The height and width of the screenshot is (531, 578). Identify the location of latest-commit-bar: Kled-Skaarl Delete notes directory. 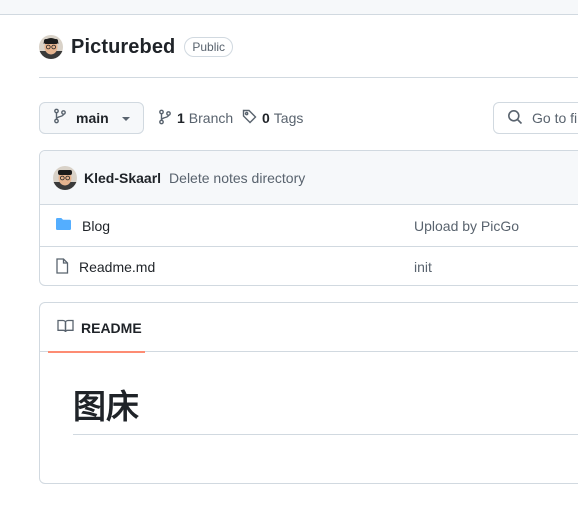
(309, 178).